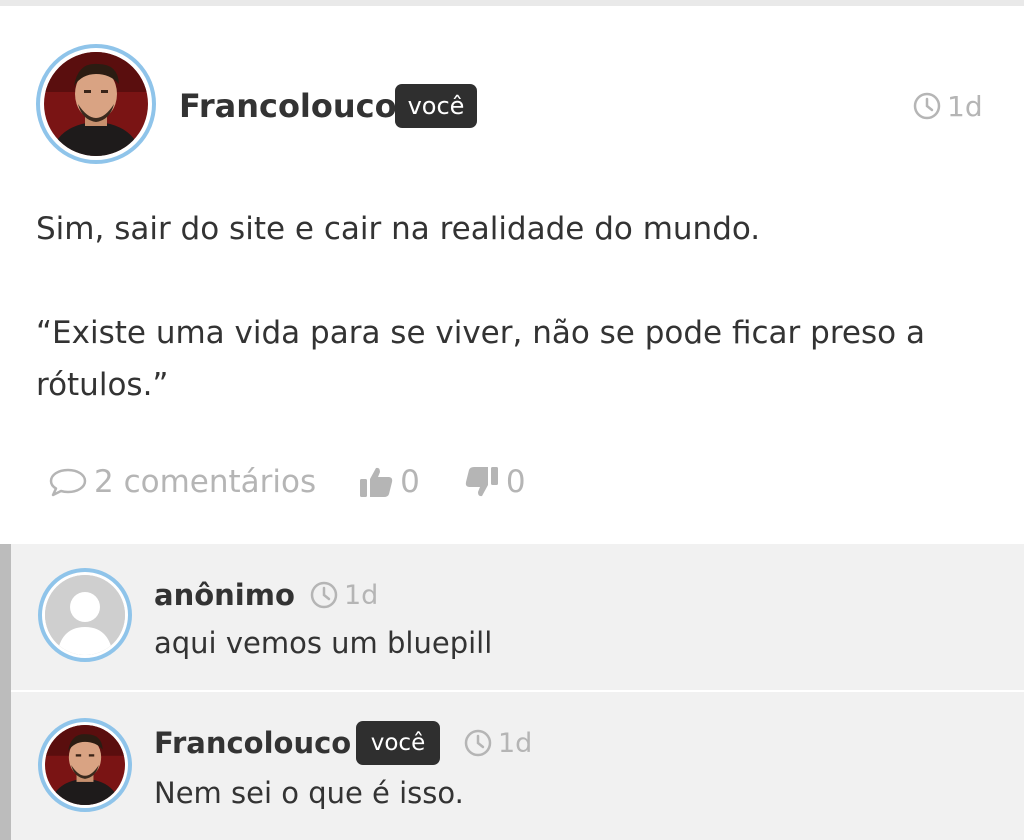 This screenshot has width=1024, height=840. What do you see at coordinates (515, 482) in the screenshot?
I see `dislike-count: 0` at bounding box center [515, 482].